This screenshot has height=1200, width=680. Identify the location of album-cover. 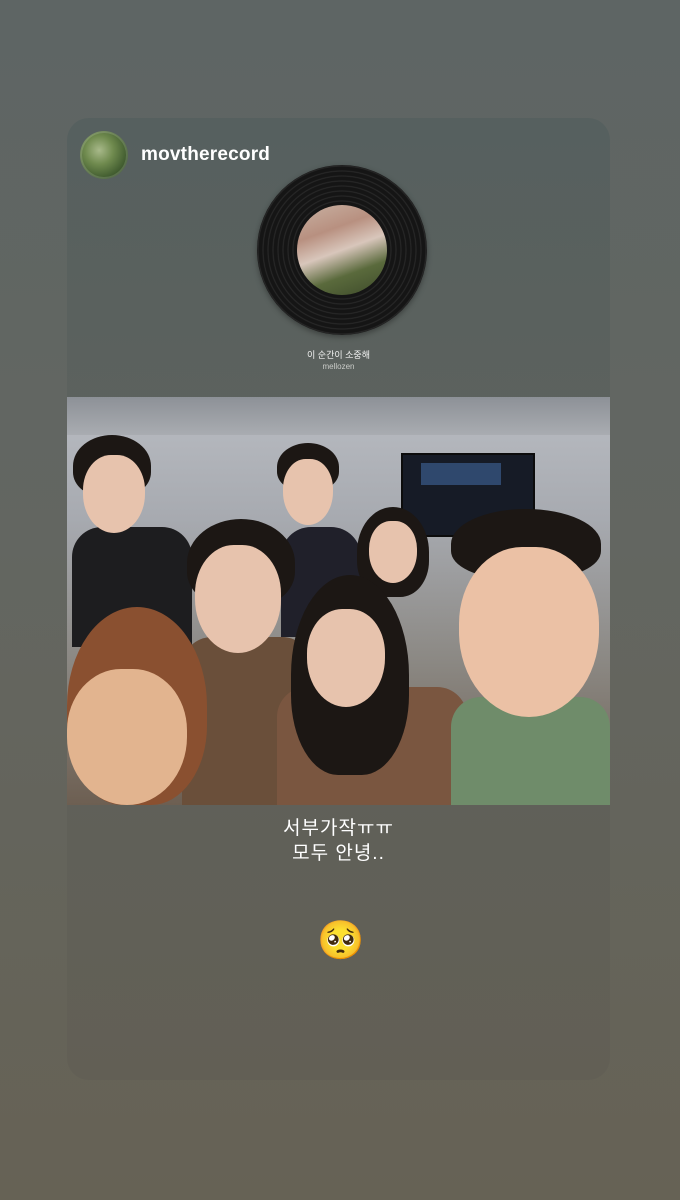
(342, 250).